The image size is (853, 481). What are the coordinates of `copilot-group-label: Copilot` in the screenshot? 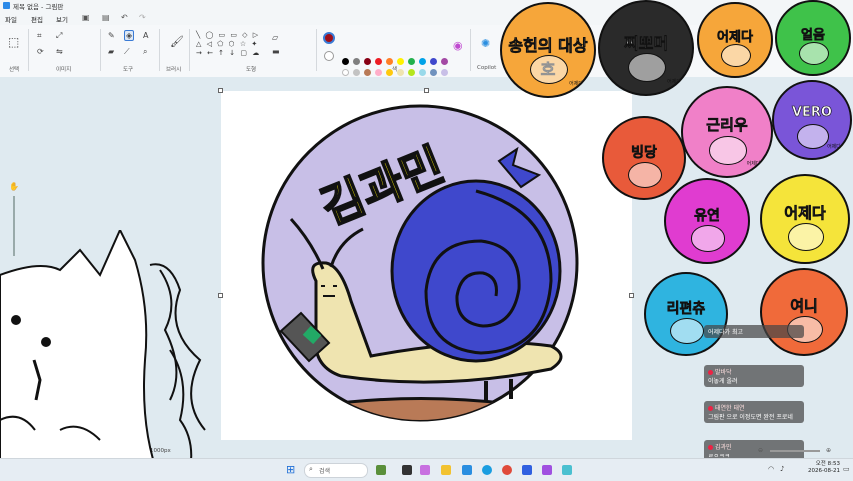 It's located at (487, 68).